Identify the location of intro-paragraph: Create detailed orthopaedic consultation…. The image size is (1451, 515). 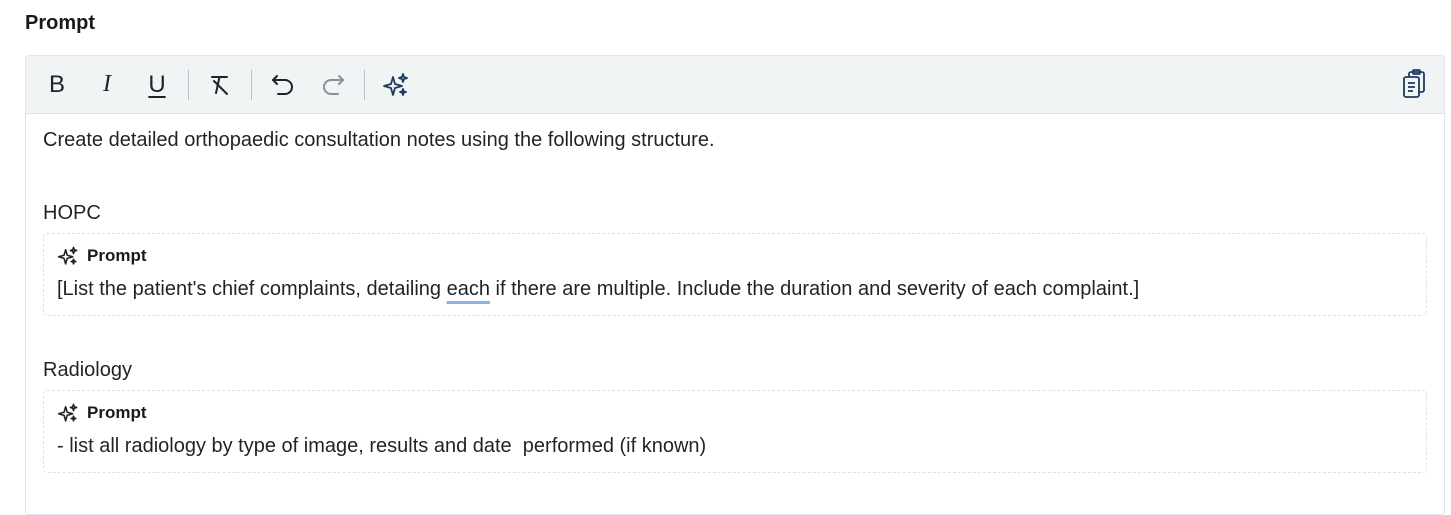
(379, 140).